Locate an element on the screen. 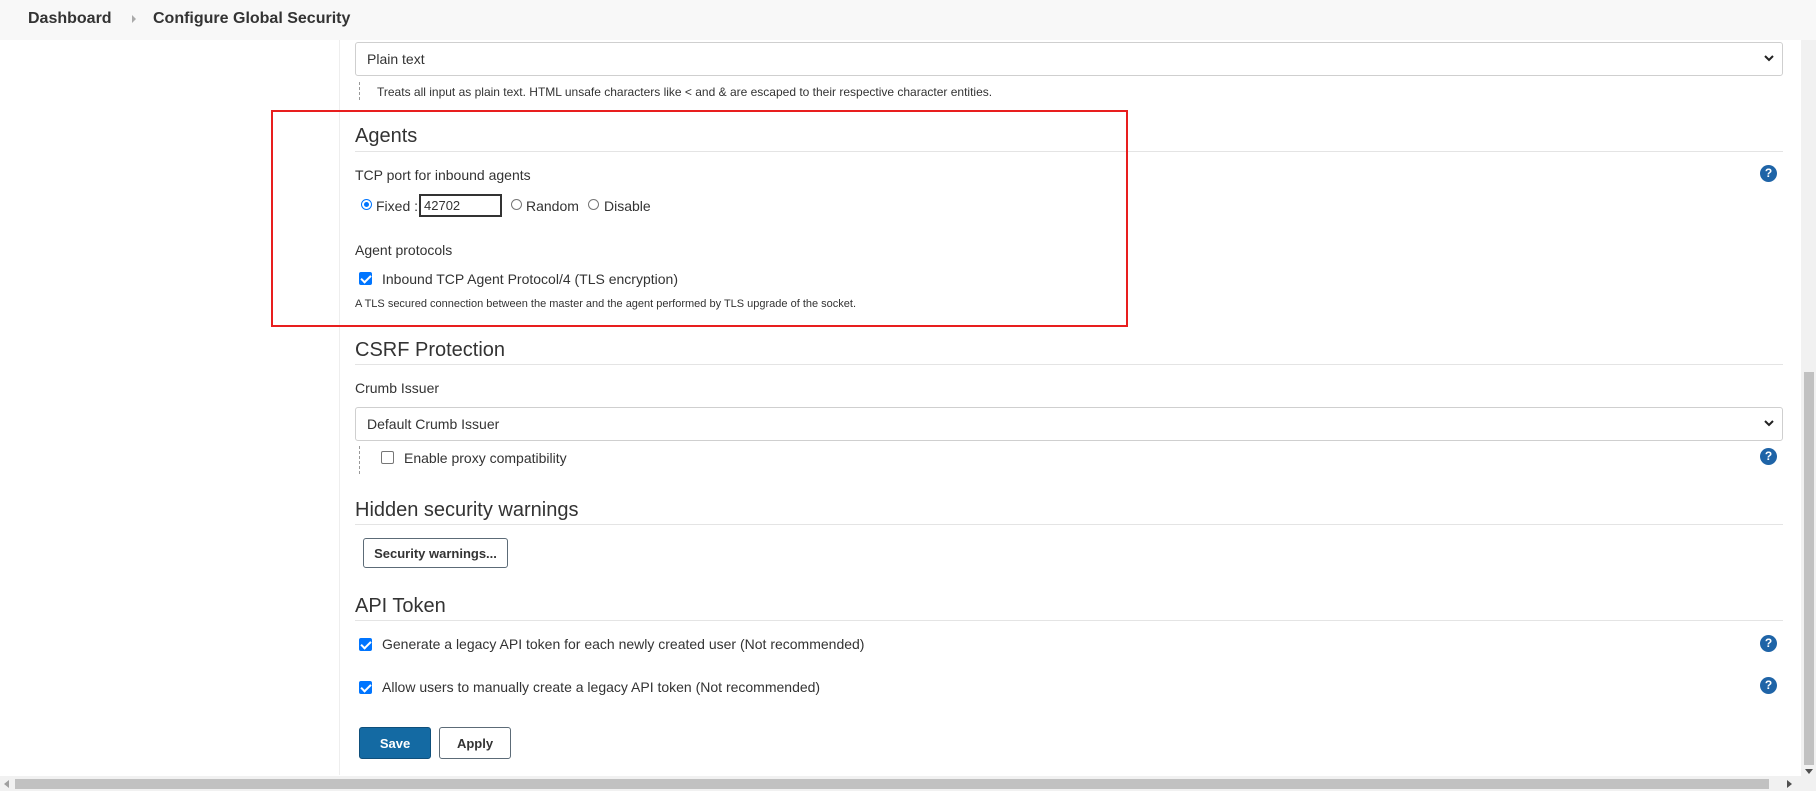 The width and height of the screenshot is (1816, 791). vertical-scrollbar is located at coordinates (1808, 408).